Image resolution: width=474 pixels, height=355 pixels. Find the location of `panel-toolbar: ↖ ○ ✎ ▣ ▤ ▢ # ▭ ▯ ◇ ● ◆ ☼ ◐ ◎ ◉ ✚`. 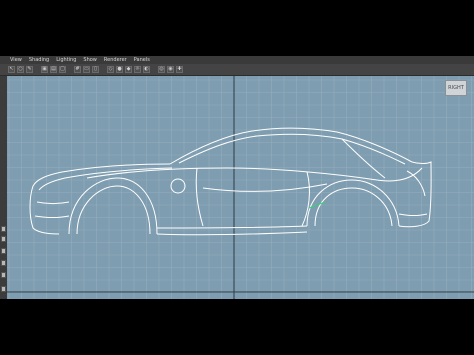

panel-toolbar: ↖ ○ ✎ ▣ ▤ ▢ # ▭ ▯ ◇ ● ◆ ☼ ◐ ◎ ◉ ✚ is located at coordinates (237, 70).